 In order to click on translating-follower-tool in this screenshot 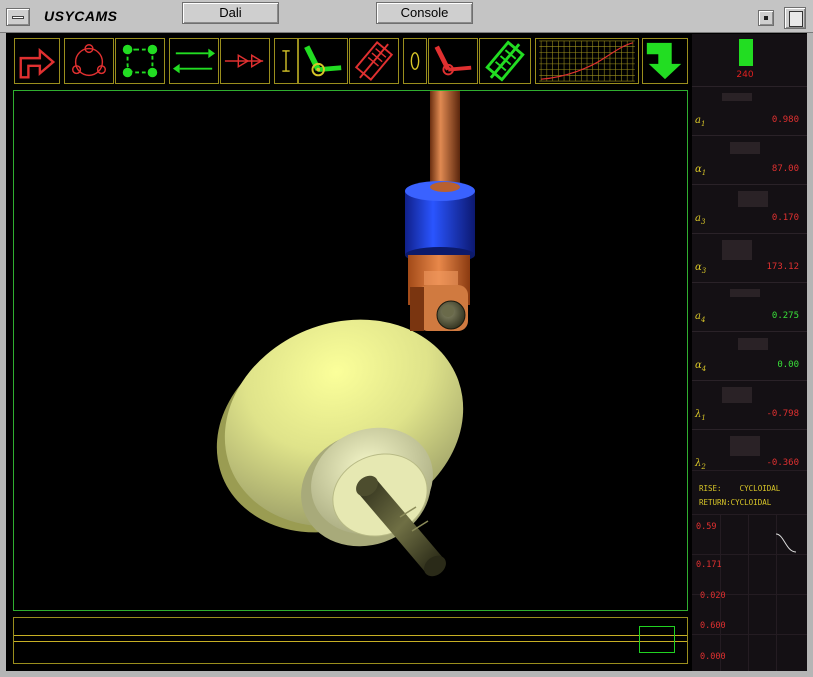, I will do `click(374, 61)`.